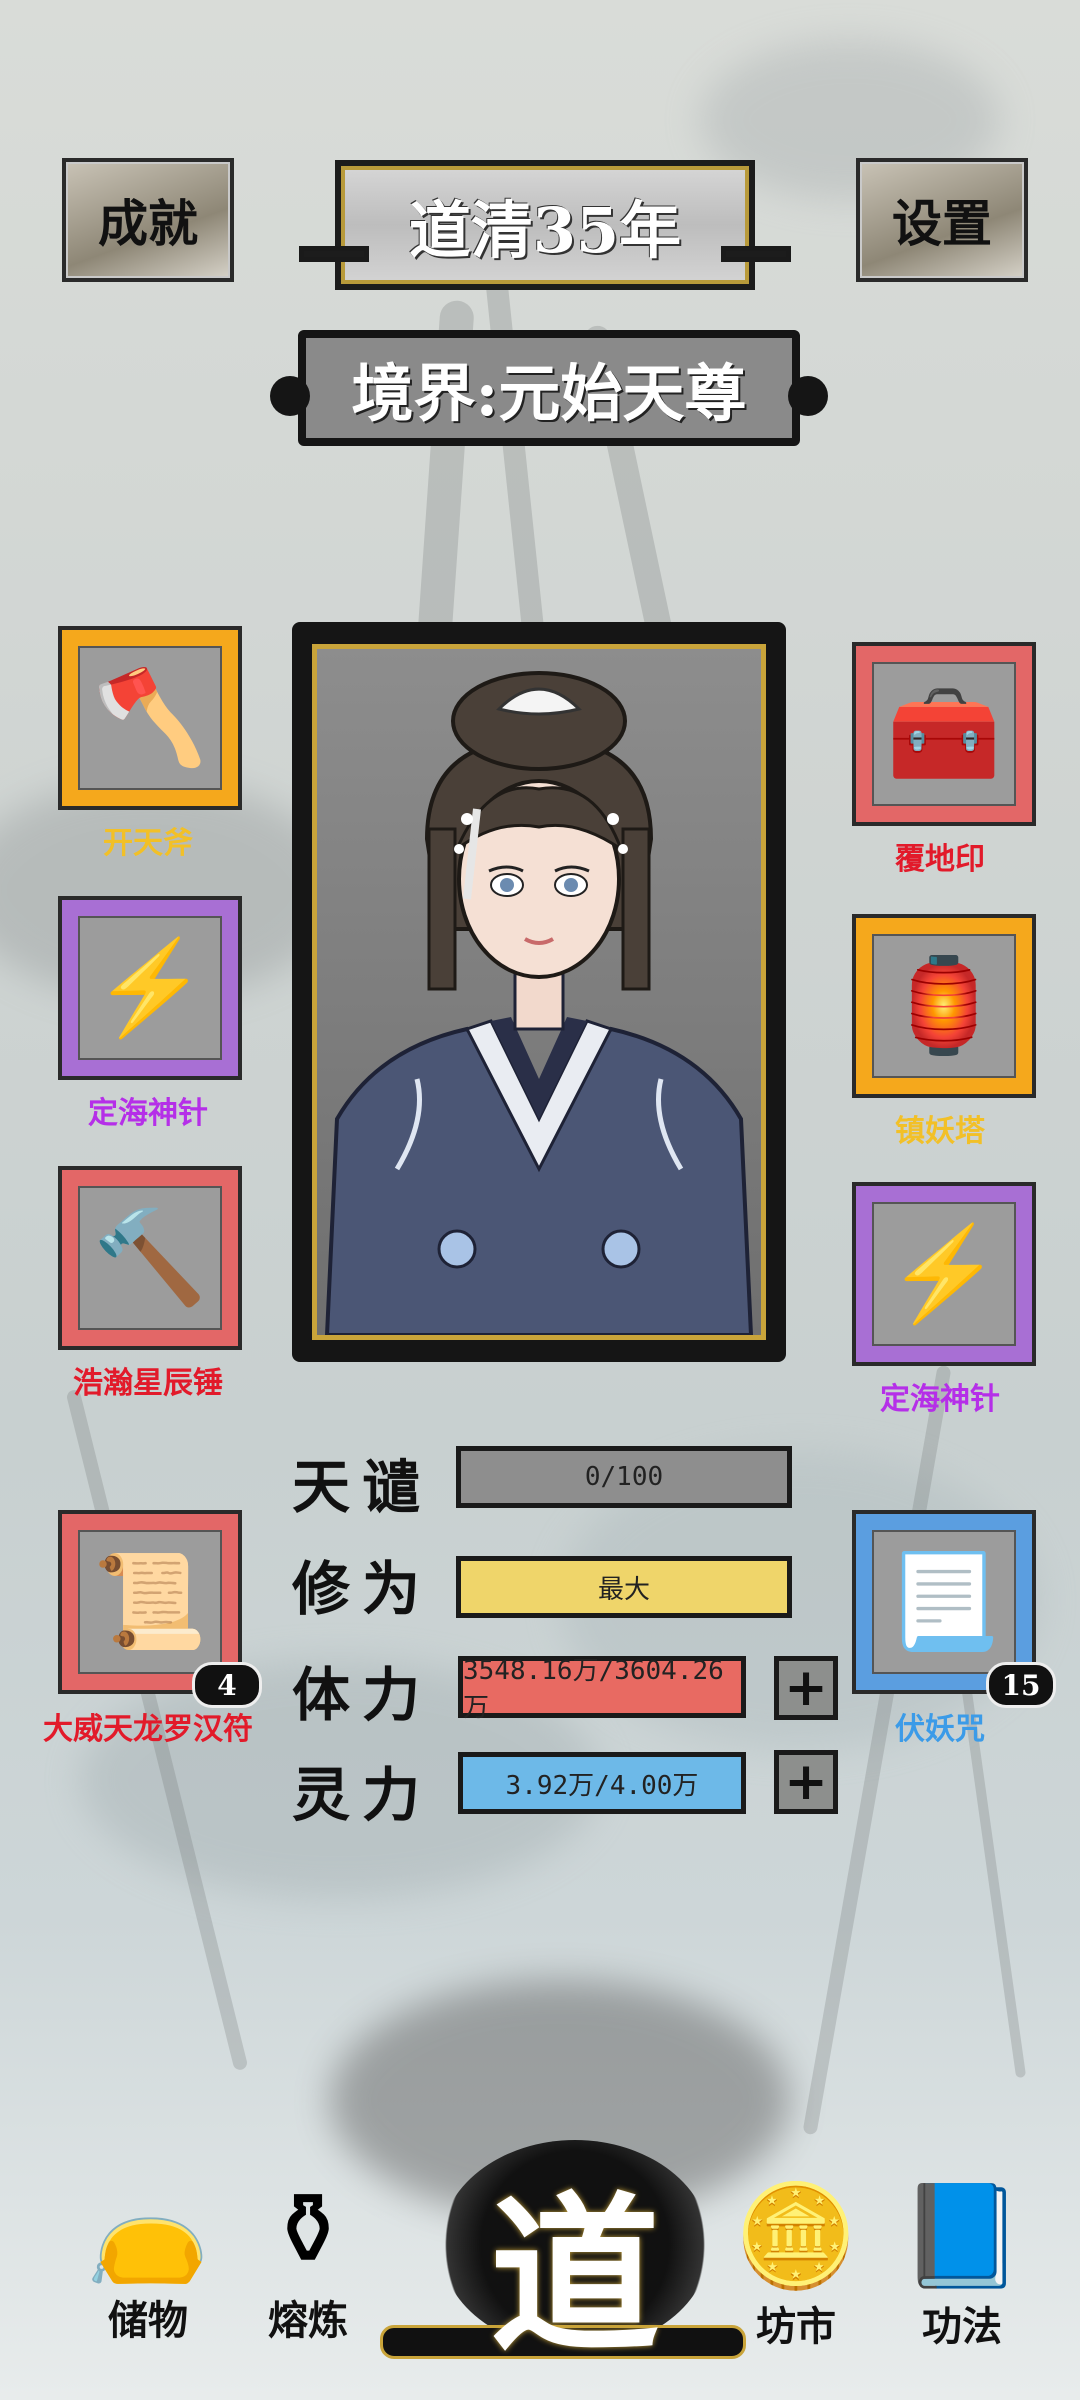 This screenshot has width=1080, height=2400. I want to click on battle-axe-icon: 🪓, so click(150, 717).